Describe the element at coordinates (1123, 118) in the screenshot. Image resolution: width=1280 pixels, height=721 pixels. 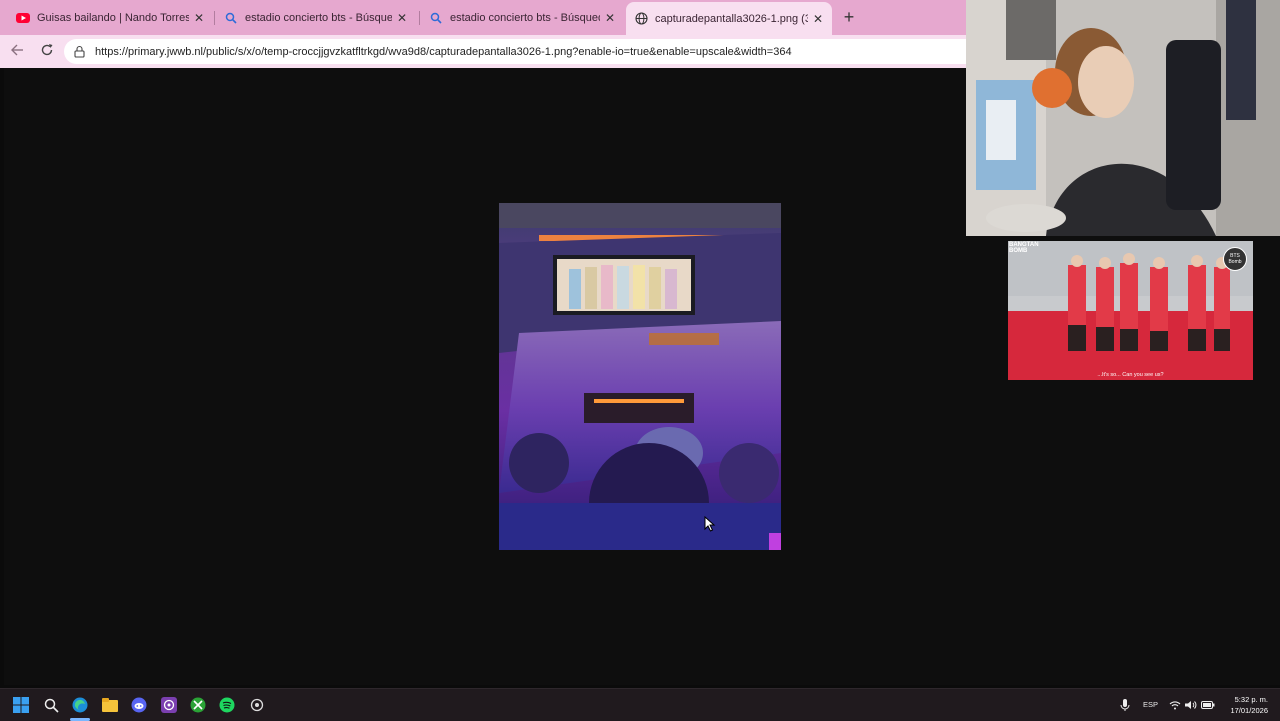
I see `webcam-feed` at that location.